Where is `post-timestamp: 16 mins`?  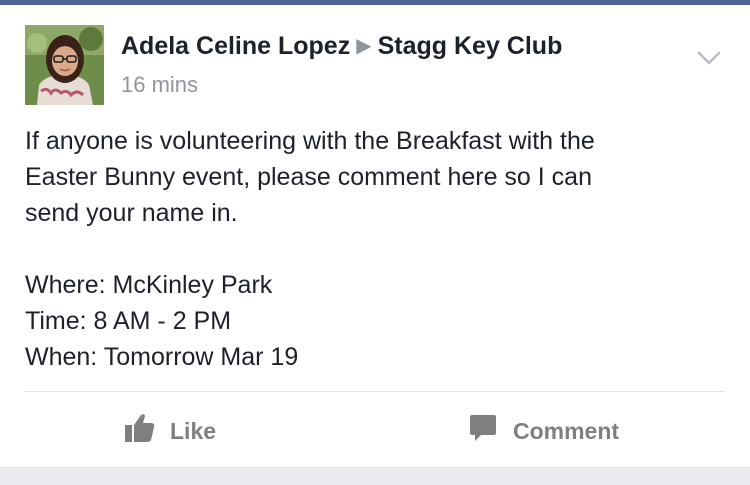
post-timestamp: 16 mins is located at coordinates (159, 85).